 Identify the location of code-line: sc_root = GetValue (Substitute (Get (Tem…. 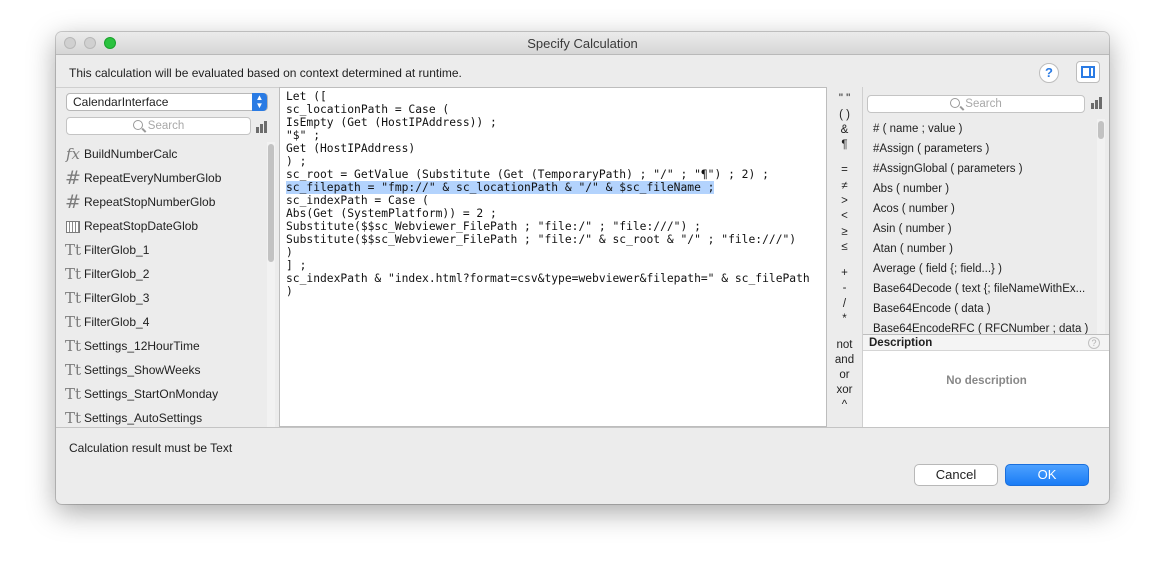
(548, 174).